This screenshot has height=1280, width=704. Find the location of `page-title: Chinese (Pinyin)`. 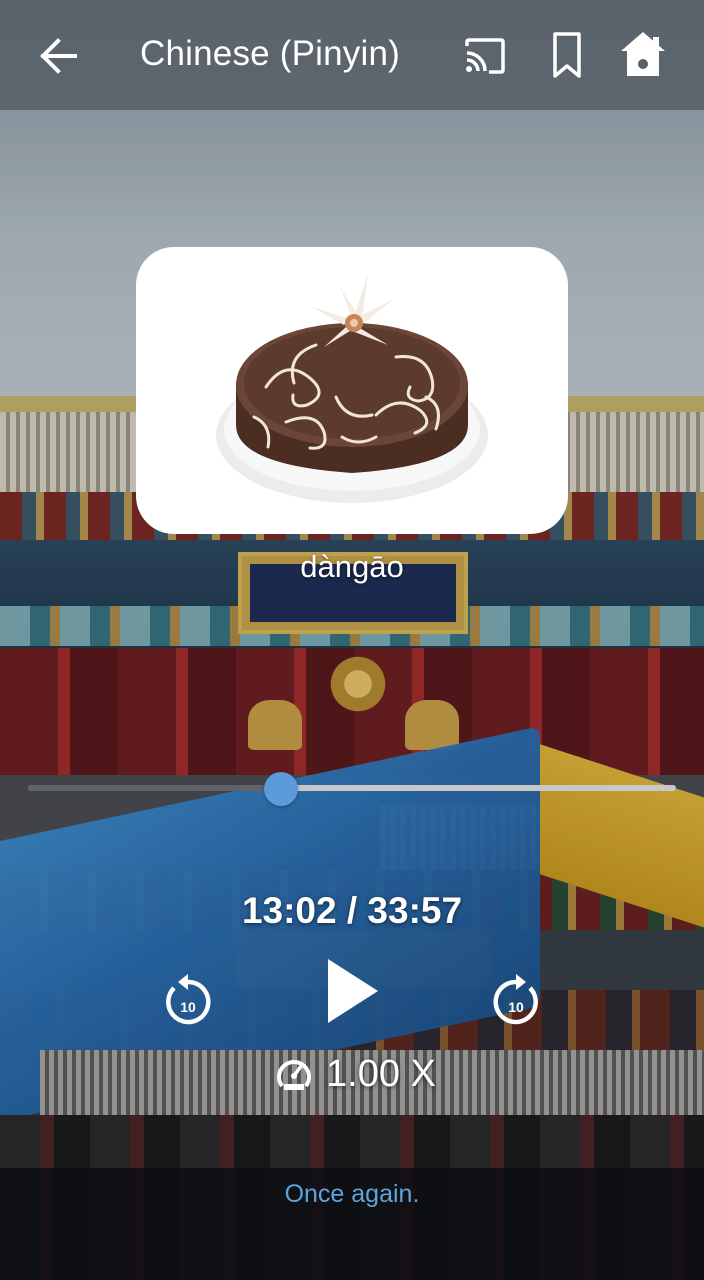

page-title: Chinese (Pinyin) is located at coordinates (270, 53).